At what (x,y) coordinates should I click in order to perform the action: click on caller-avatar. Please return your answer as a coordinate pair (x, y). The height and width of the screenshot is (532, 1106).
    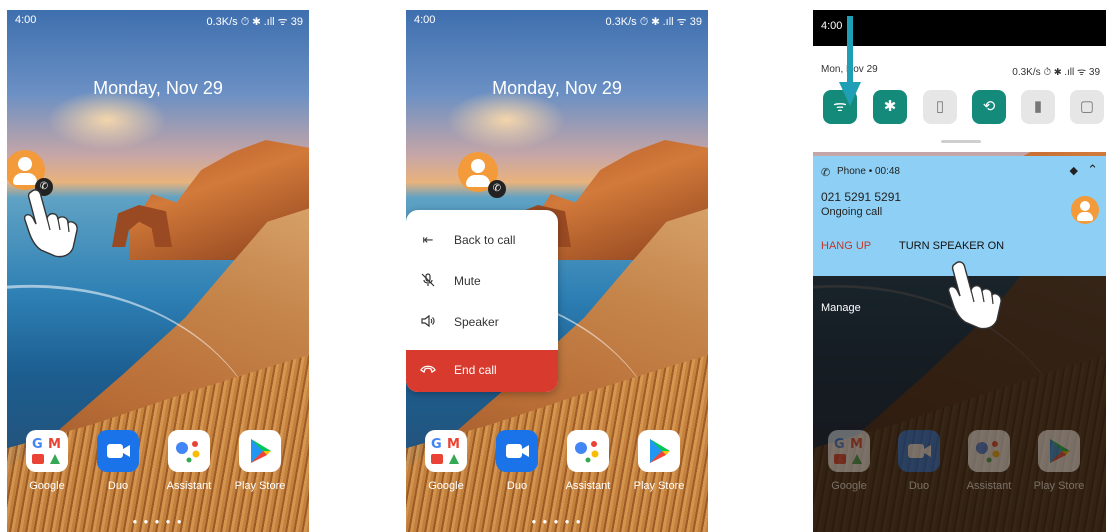
    Looking at the image, I should click on (1085, 210).